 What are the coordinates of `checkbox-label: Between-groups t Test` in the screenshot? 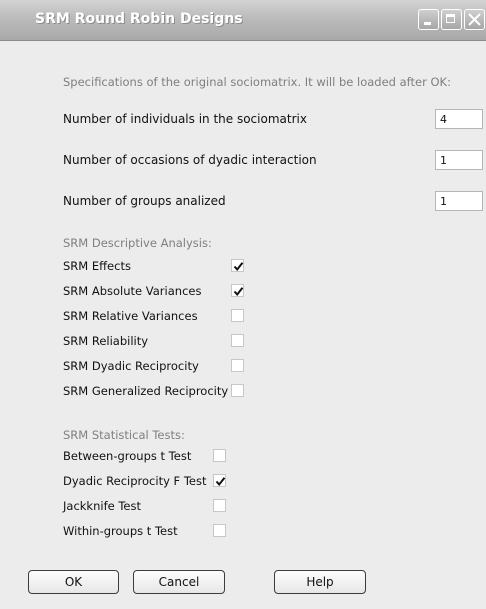 It's located at (127, 456).